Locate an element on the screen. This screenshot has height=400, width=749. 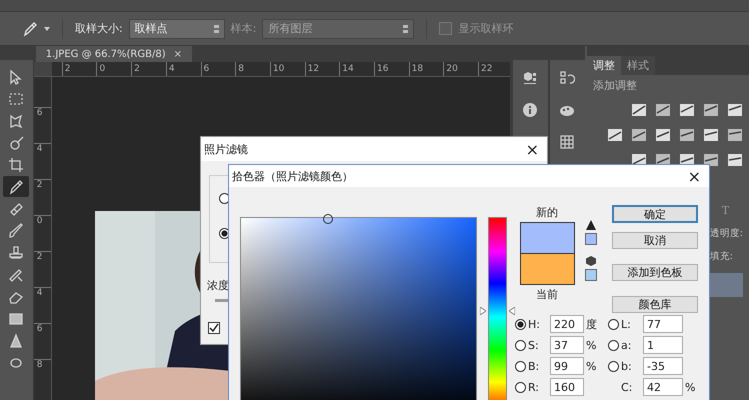
ruler-label: 12 is located at coordinates (322, 69).